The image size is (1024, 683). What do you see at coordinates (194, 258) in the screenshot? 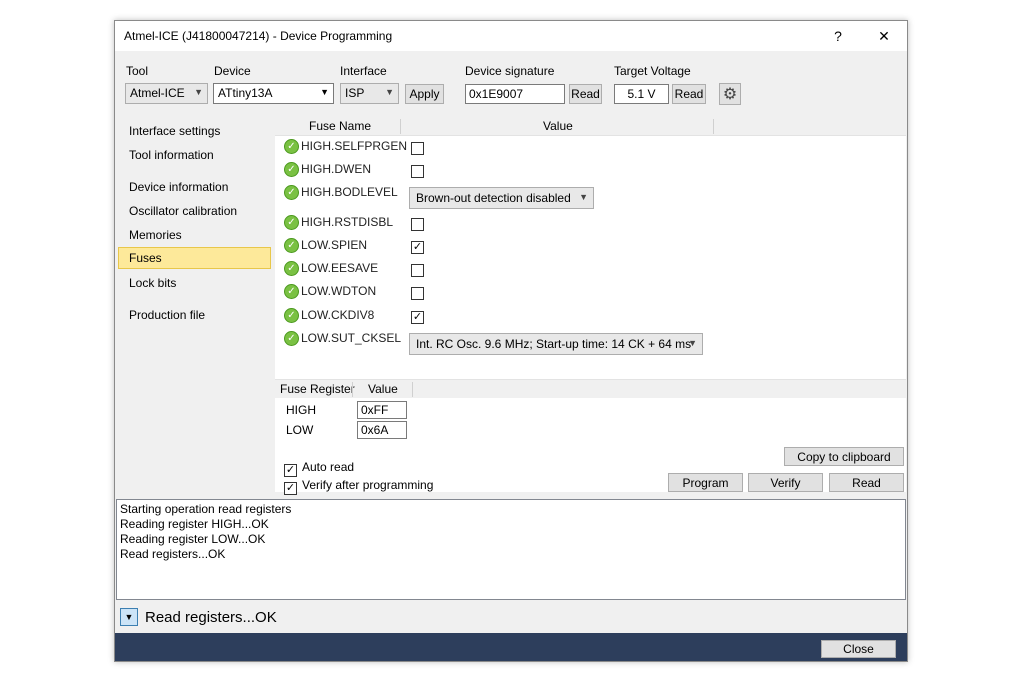
I see `sidebar-item-fuses: Fuses` at bounding box center [194, 258].